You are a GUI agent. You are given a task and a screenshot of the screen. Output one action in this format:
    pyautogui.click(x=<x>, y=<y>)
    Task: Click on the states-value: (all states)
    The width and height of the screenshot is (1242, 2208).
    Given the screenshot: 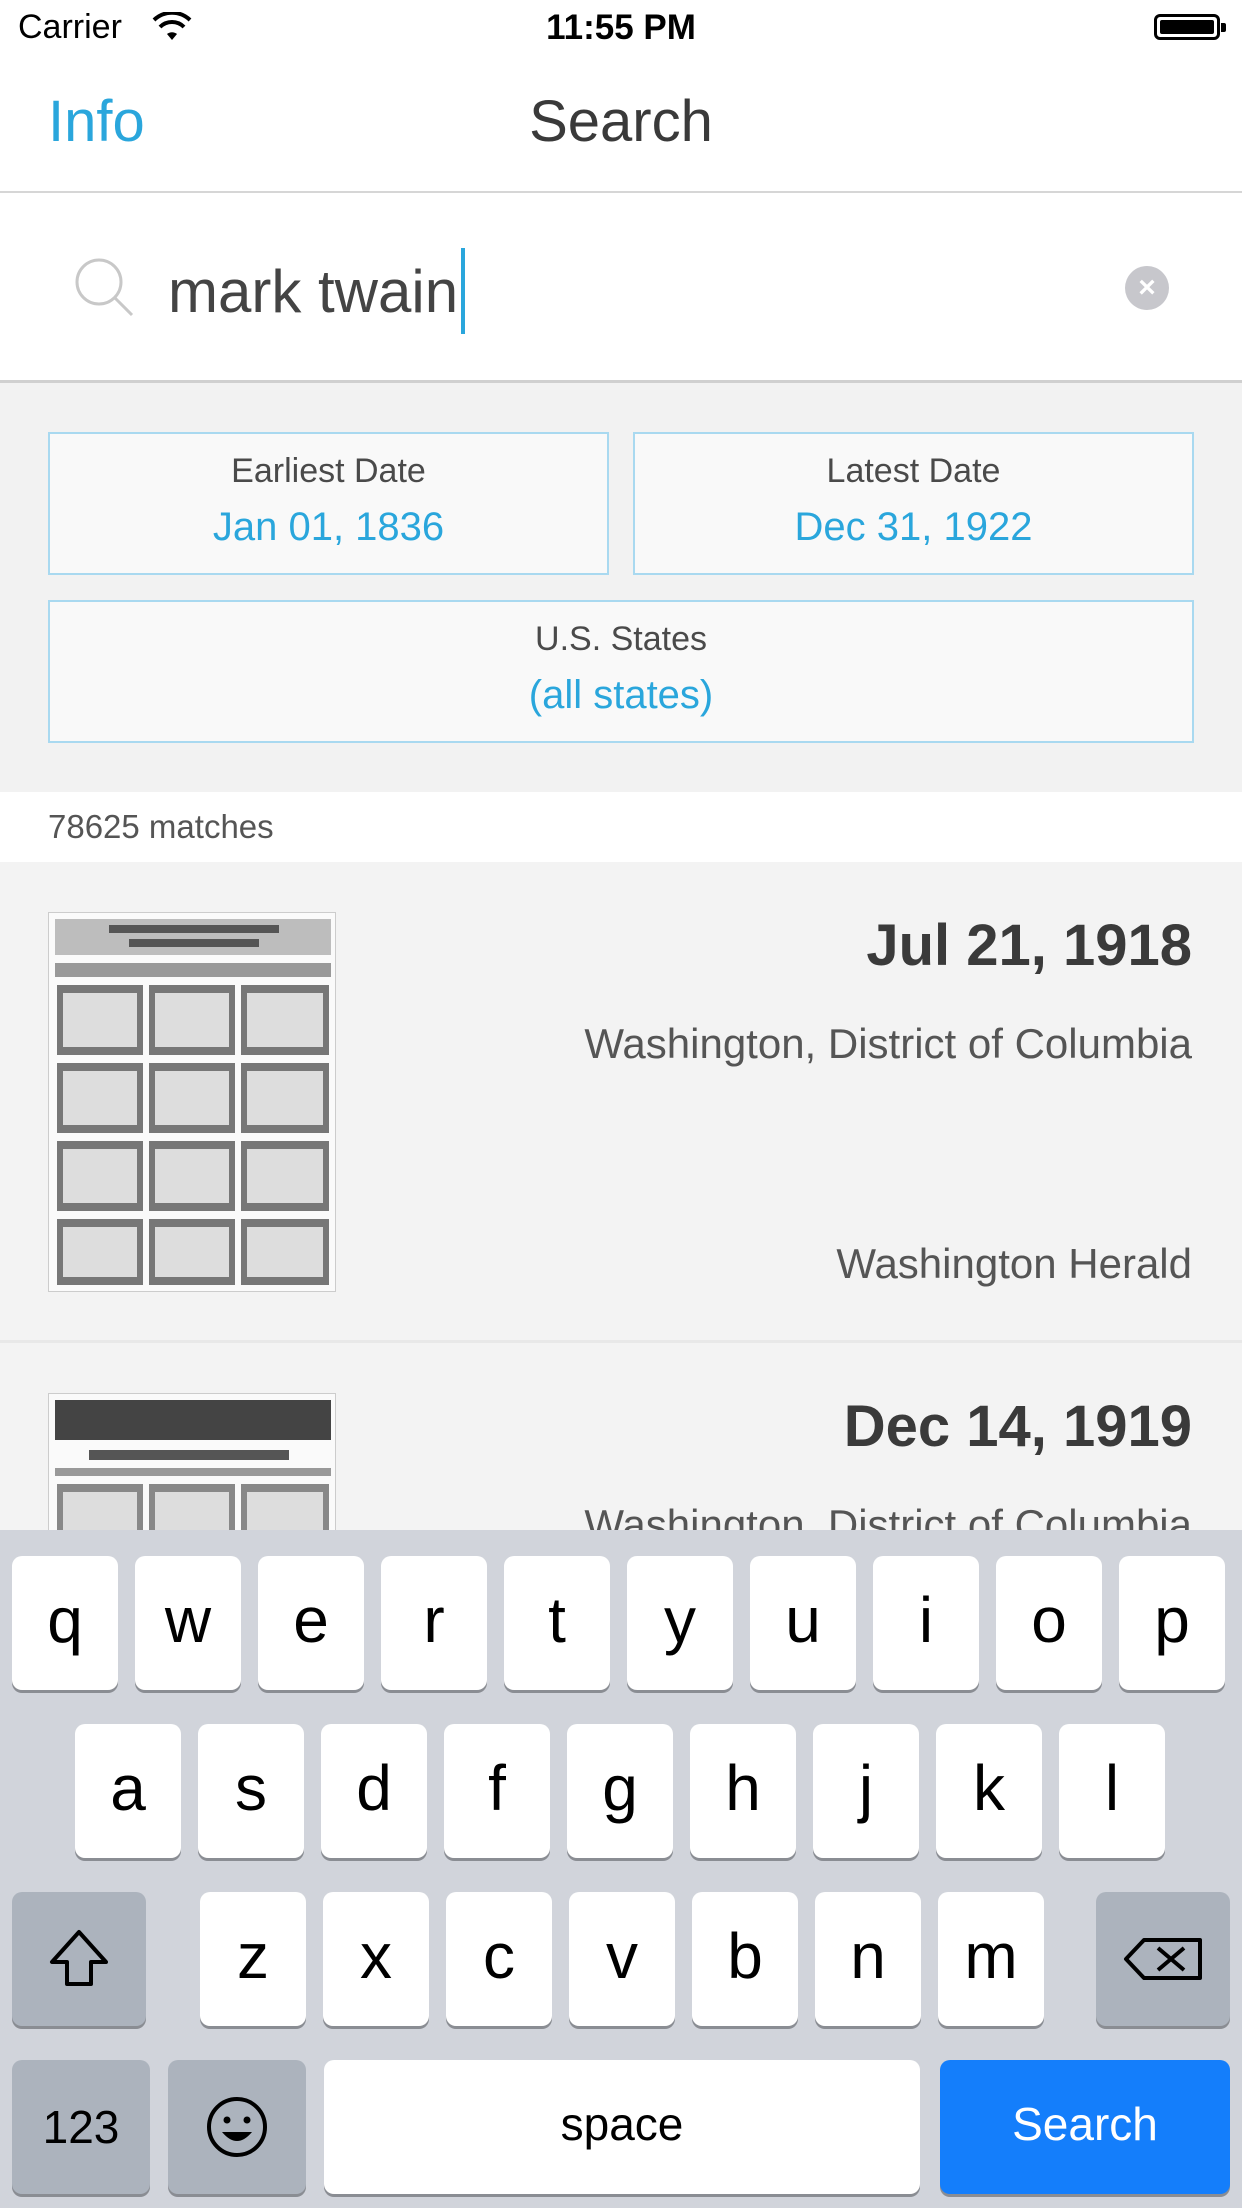 What is the action you would take?
    pyautogui.click(x=621, y=695)
    